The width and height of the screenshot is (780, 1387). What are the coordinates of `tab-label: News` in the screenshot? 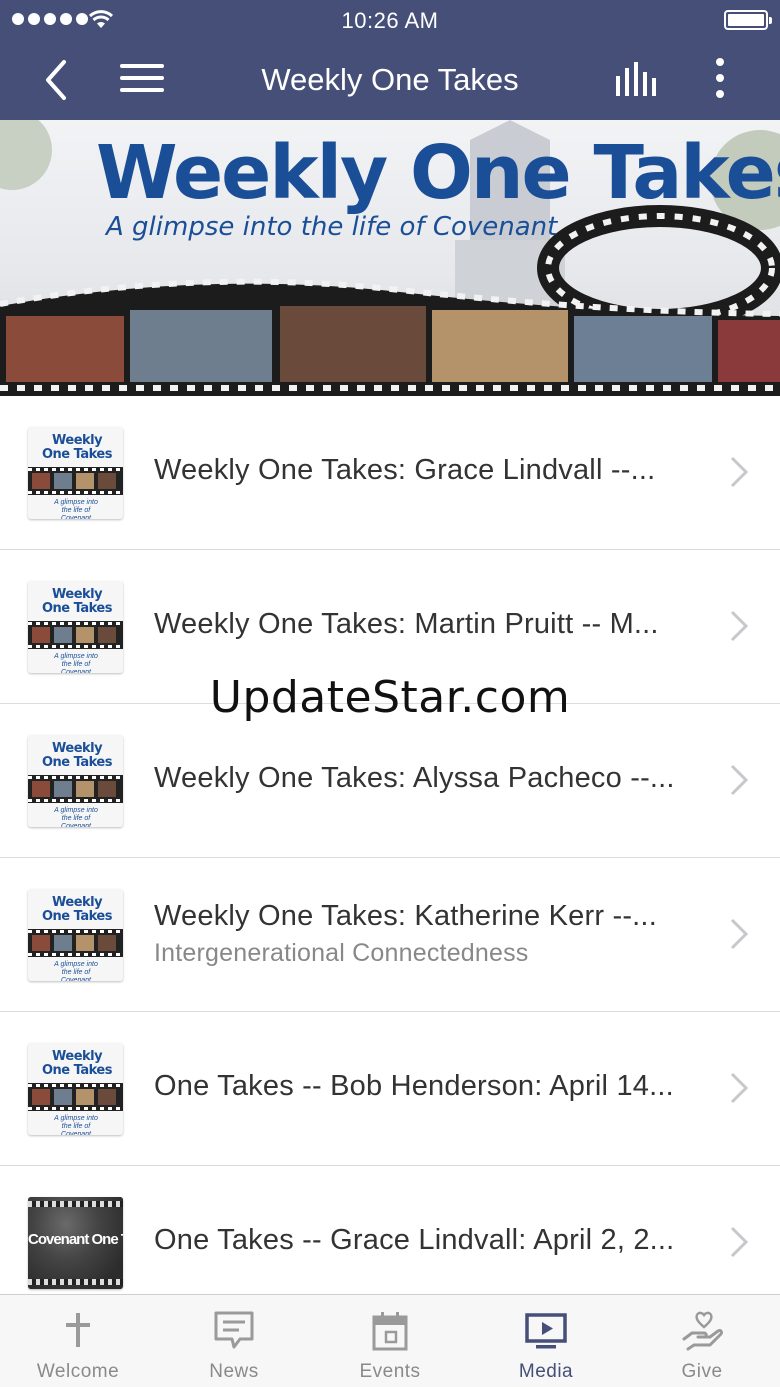 It's located at (234, 1371).